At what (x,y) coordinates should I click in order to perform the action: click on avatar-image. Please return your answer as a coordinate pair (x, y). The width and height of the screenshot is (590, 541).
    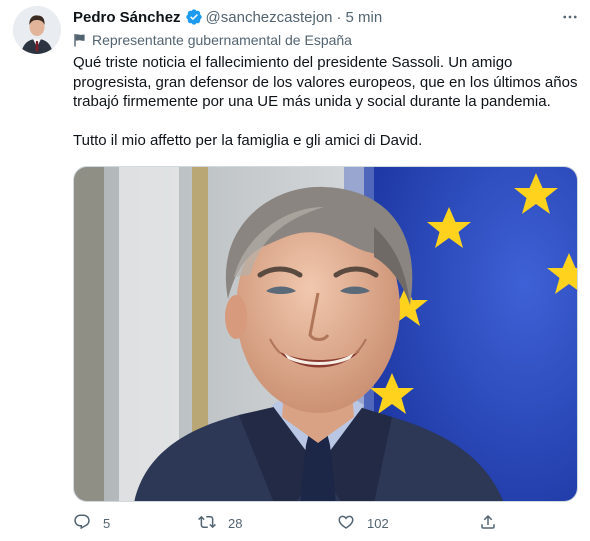
    Looking at the image, I should click on (37, 30).